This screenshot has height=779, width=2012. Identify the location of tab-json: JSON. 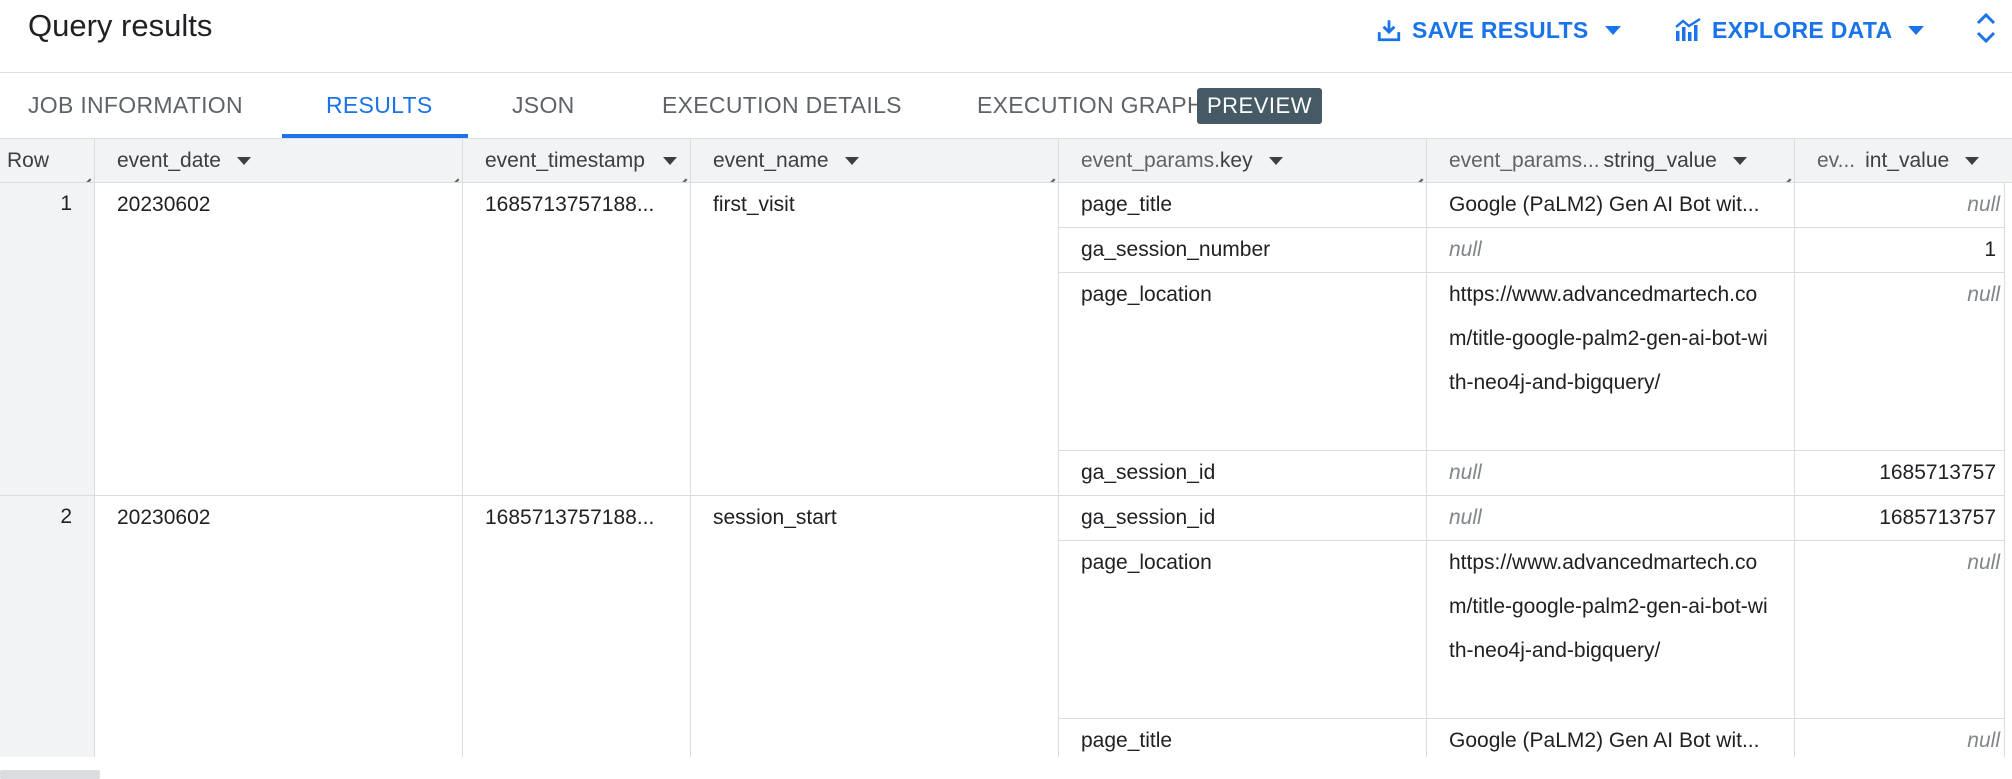
(543, 105).